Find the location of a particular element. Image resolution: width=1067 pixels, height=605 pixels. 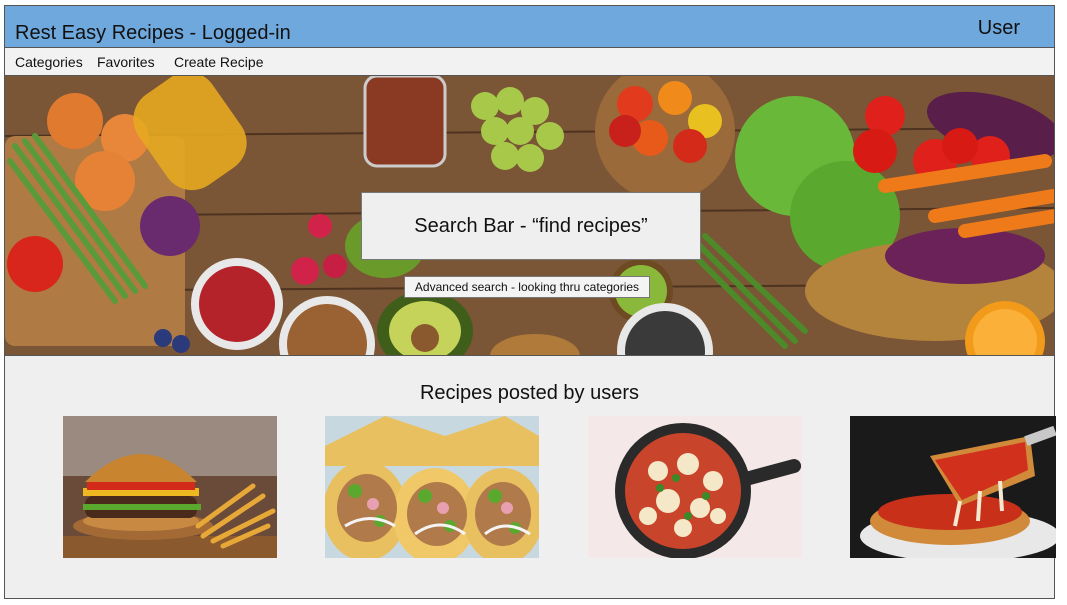

recipe-card-tacos is located at coordinates (432, 487).